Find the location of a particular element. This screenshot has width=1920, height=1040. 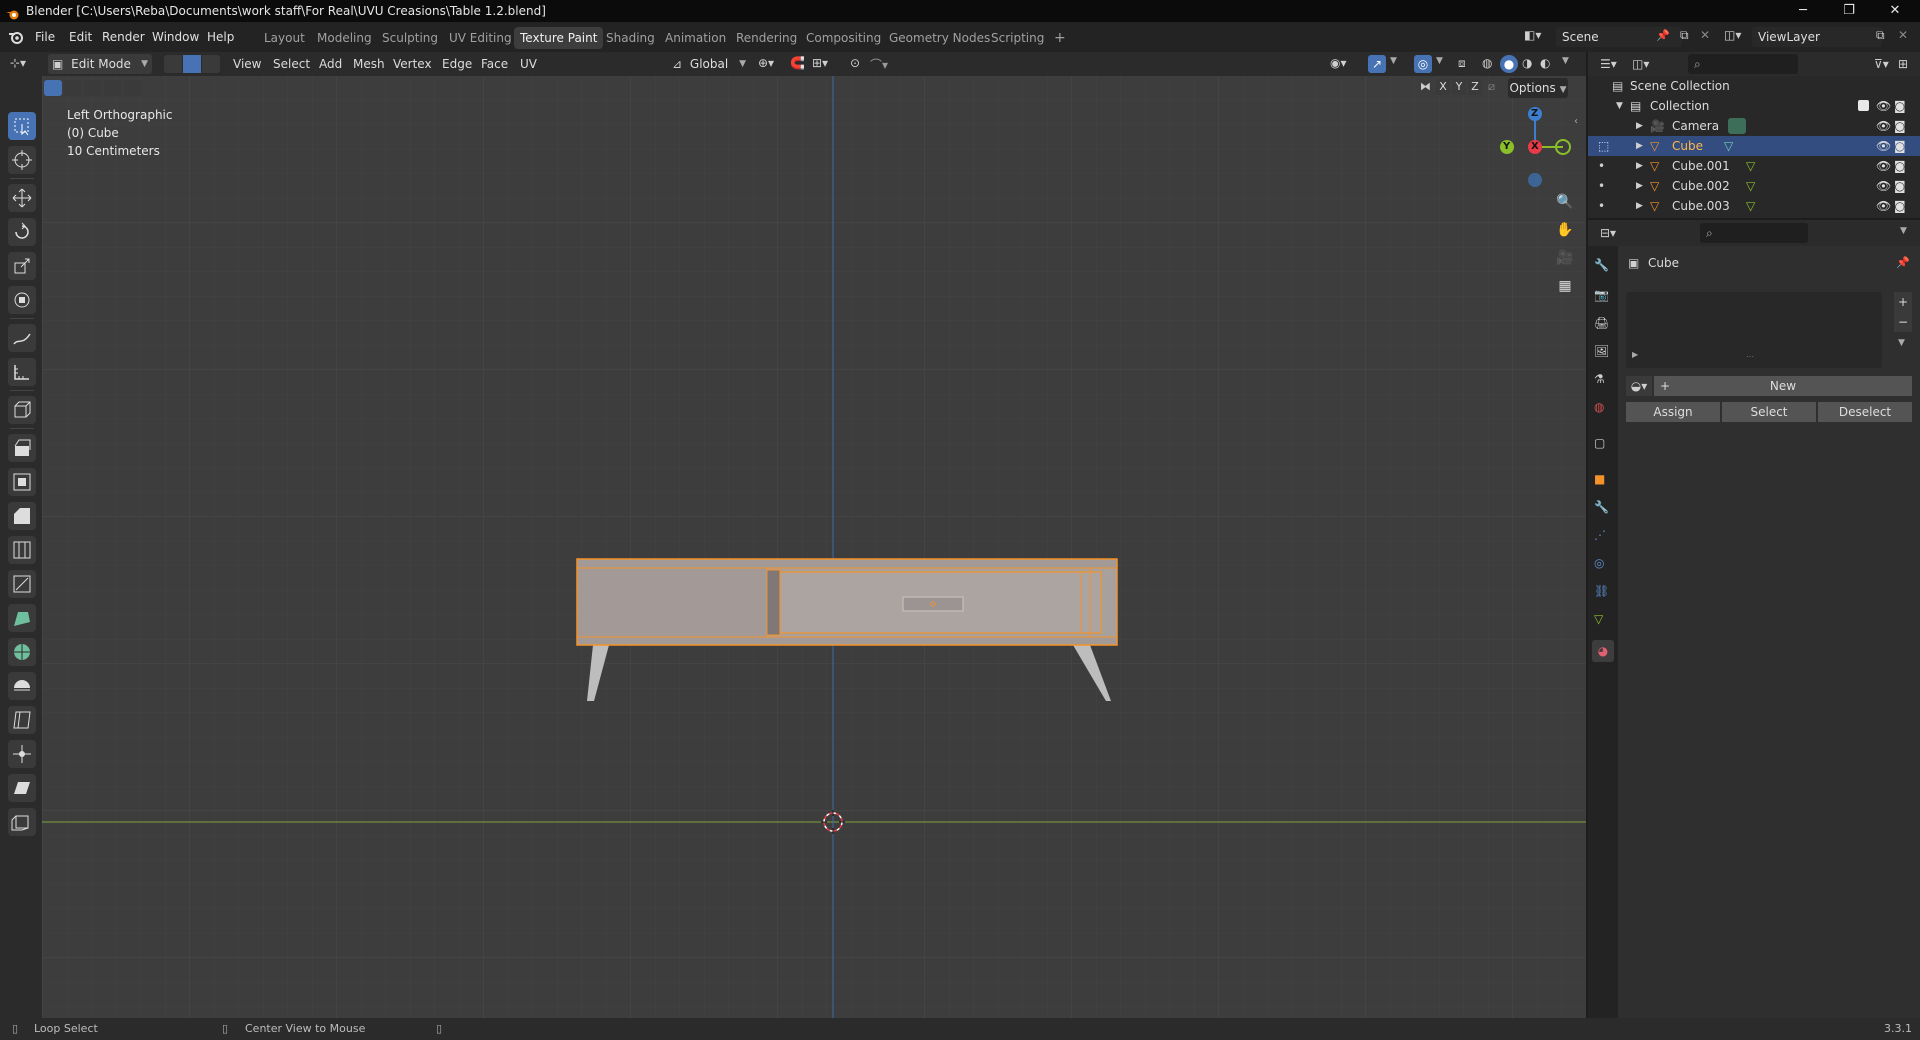

move-tool is located at coordinates (22, 198).